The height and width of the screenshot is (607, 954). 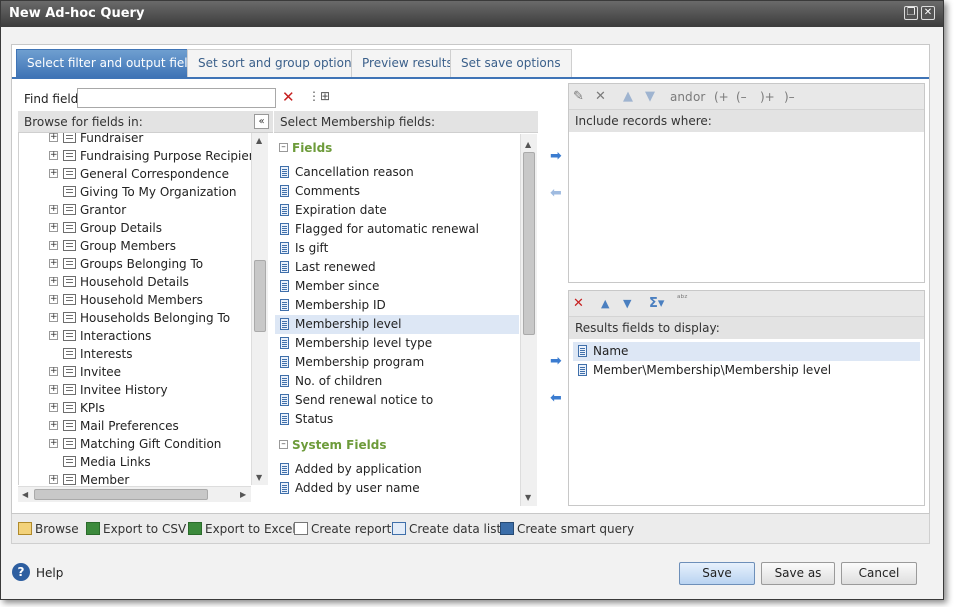 I want to click on field-group-header: – Fields, so click(x=305, y=148).